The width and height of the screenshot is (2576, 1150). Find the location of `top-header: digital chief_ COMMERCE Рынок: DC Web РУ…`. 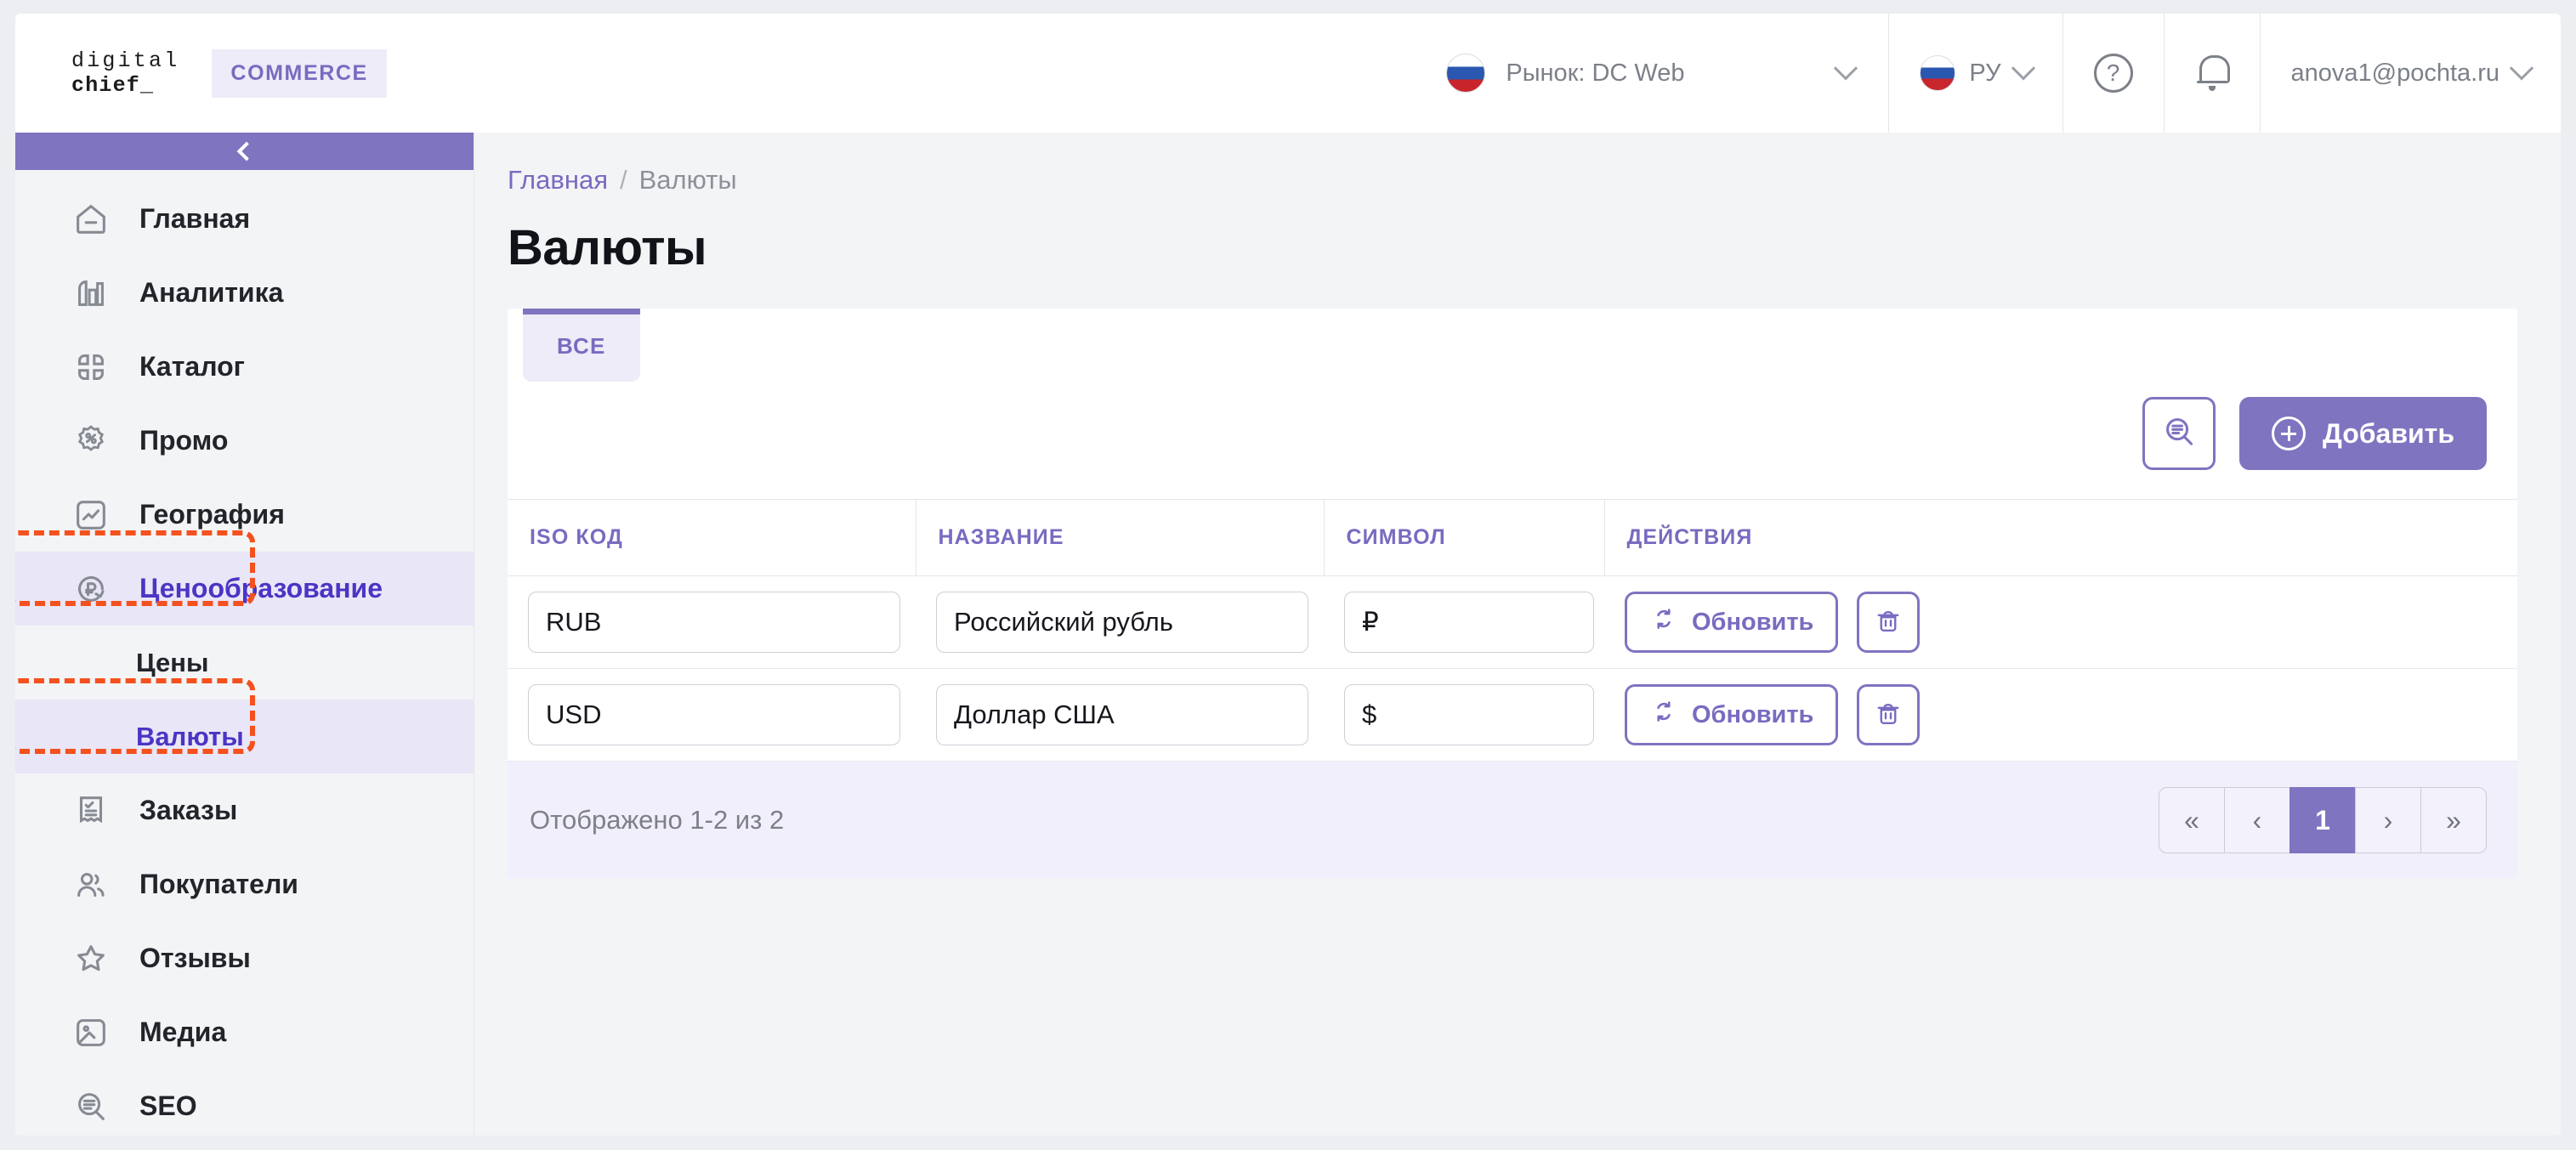

top-header: digital chief_ COMMERCE Рынок: DC Web РУ… is located at coordinates (1288, 73).